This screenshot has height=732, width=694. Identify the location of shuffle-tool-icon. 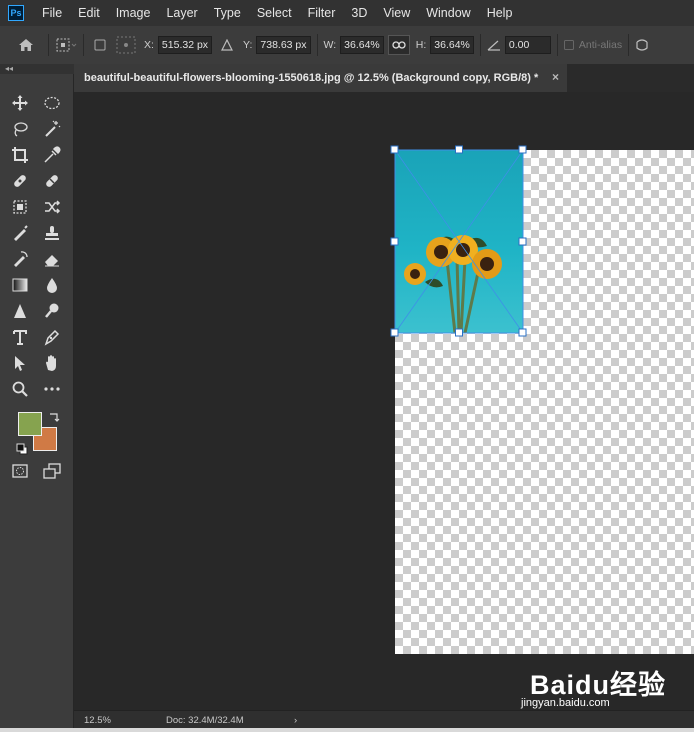
(52, 207).